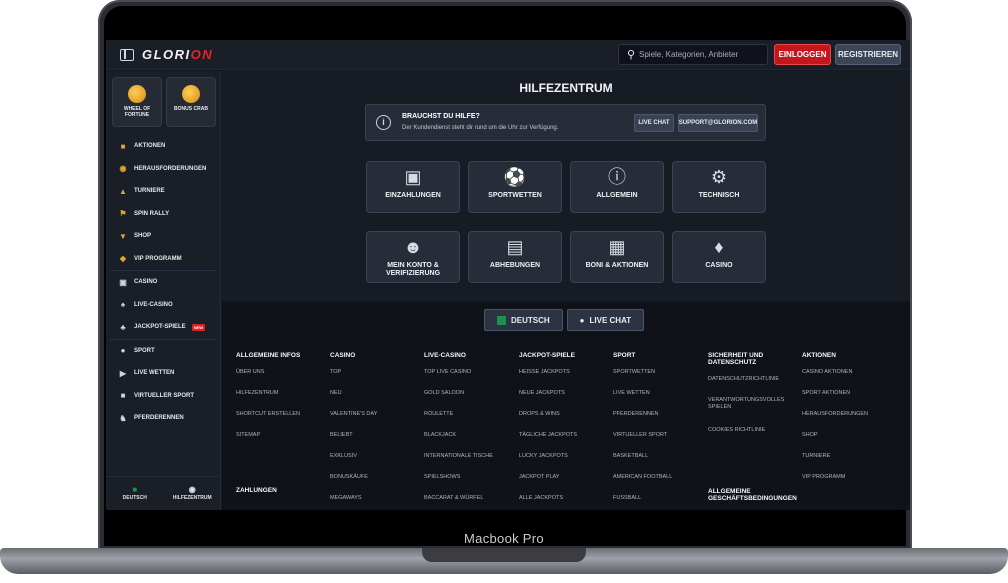  Describe the element at coordinates (470, 502) in the screenshot. I see `footer-link: BACCARAT & WÜRFEL` at that location.